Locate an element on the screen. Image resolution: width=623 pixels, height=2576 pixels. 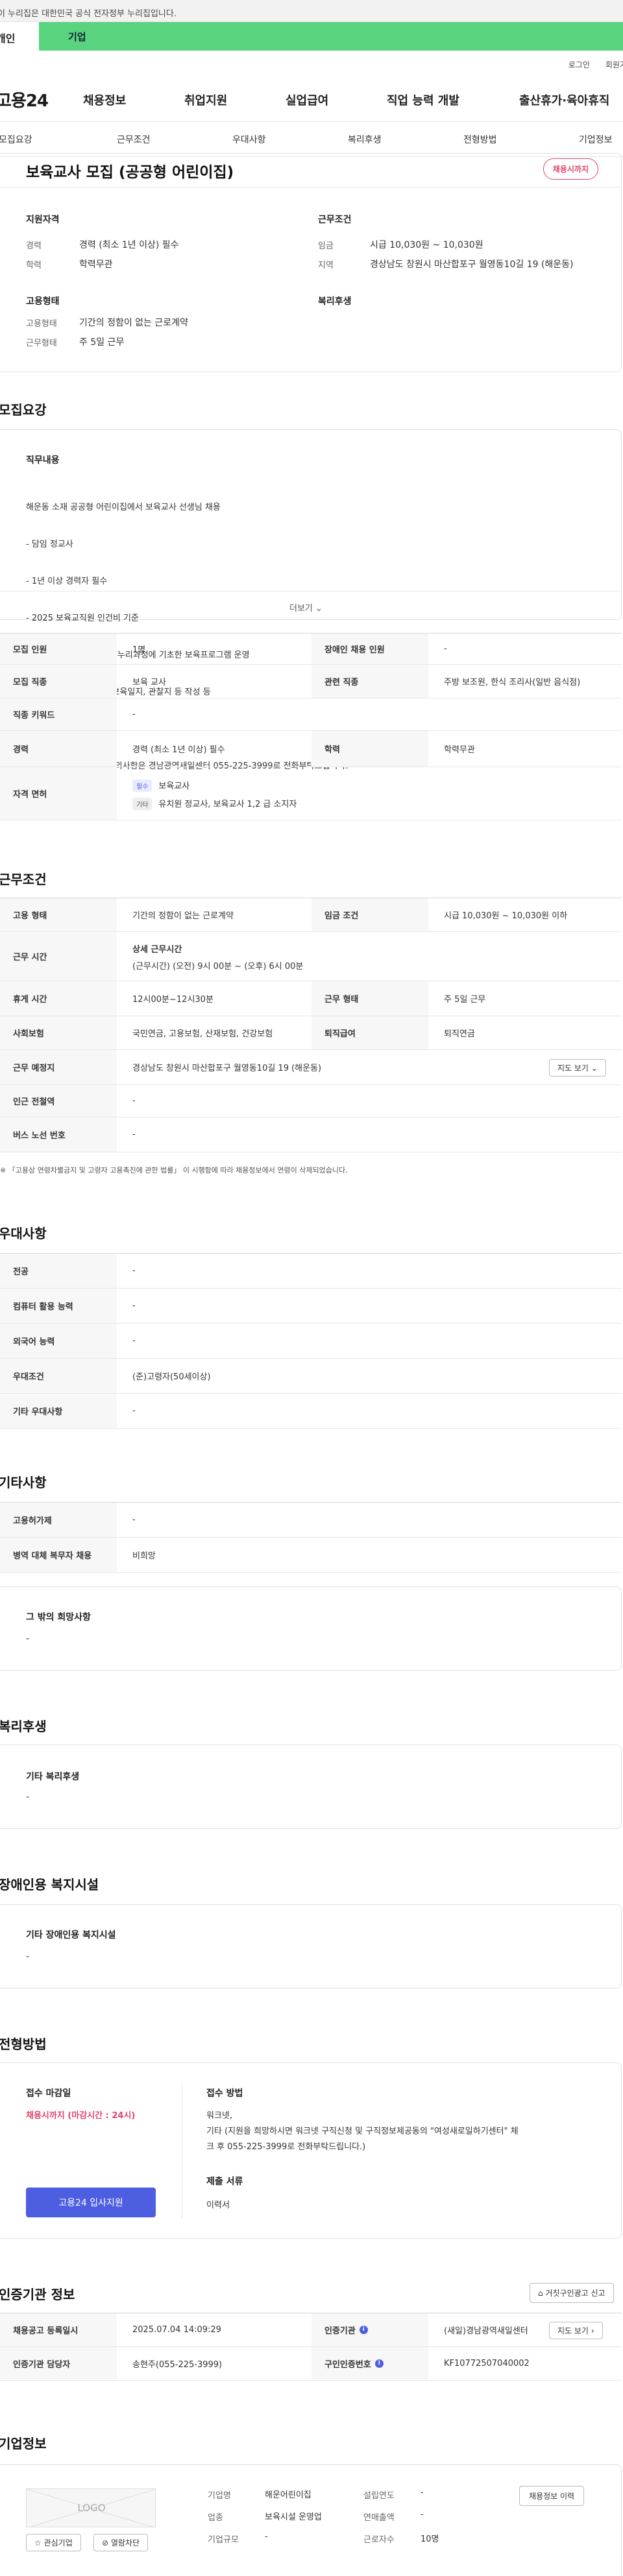
favorite-label: 관심기업 is located at coordinates (58, 2542).